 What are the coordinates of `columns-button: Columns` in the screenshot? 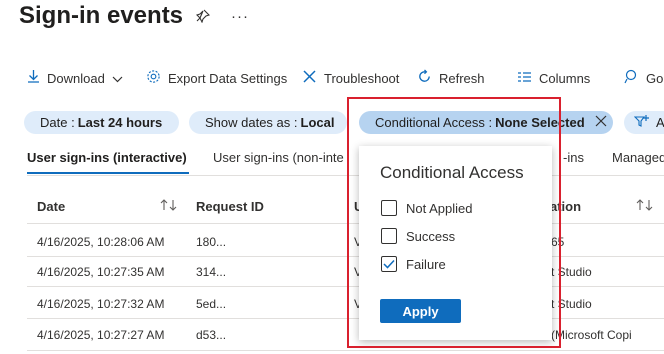 It's located at (553, 78).